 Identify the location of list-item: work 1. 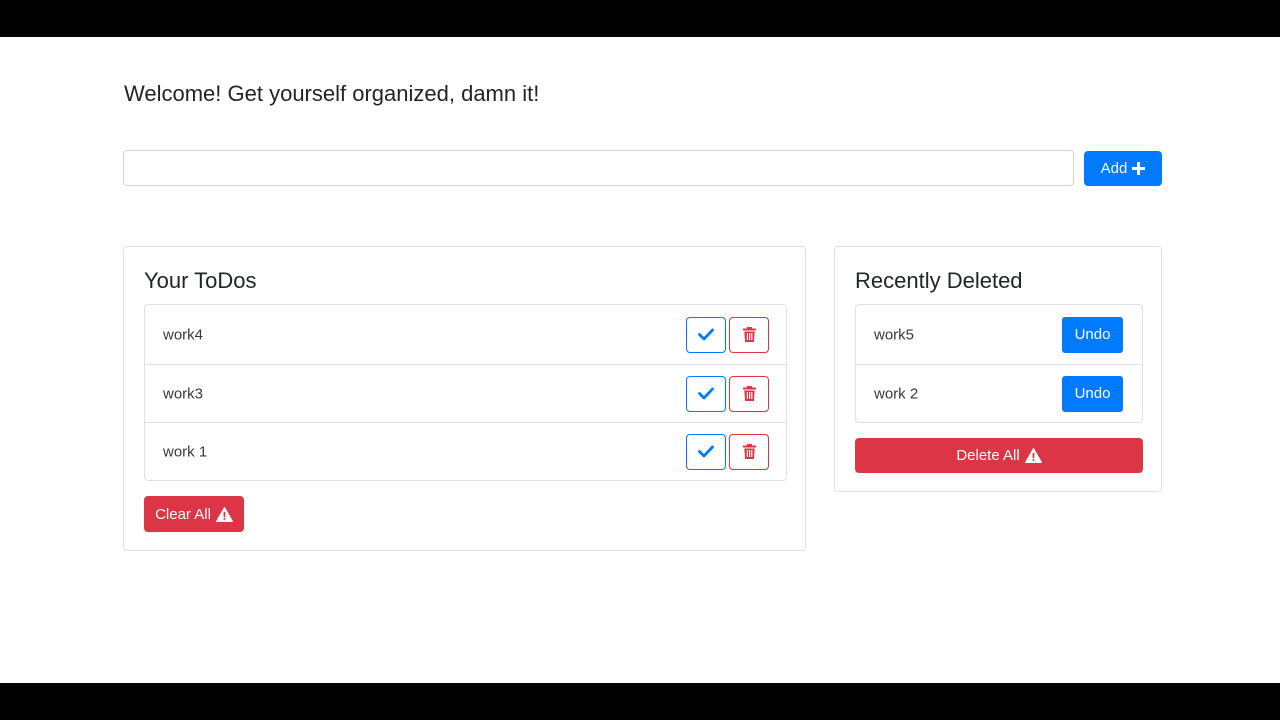
(465, 451).